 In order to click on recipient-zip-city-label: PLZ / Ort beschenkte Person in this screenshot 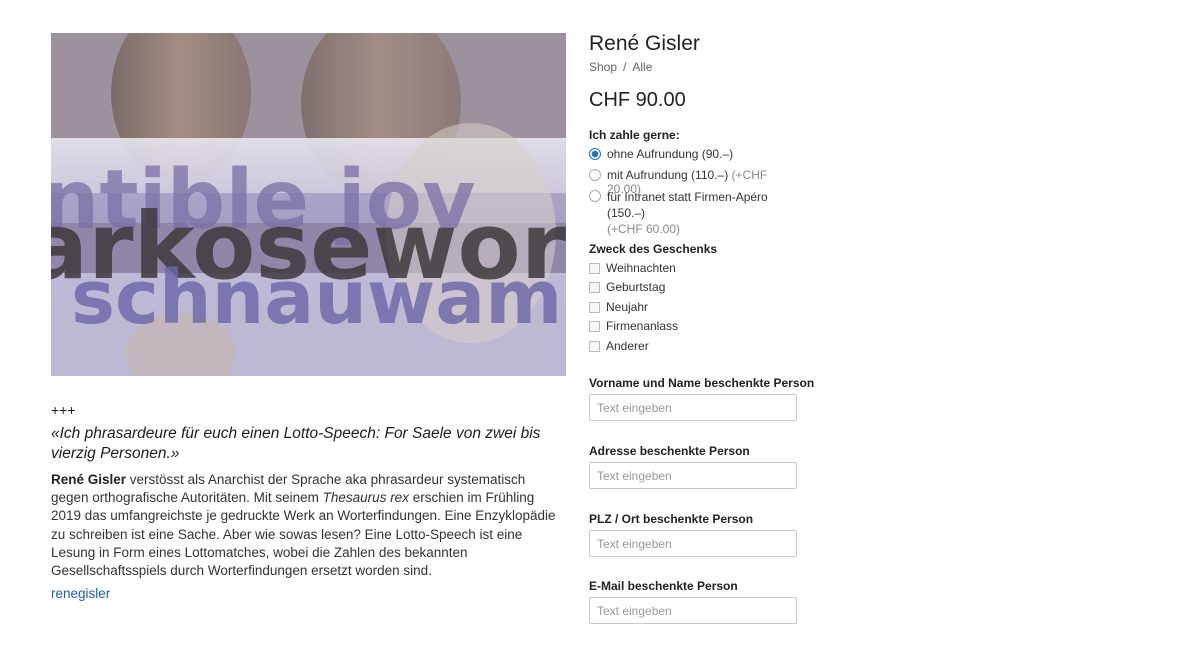, I will do `click(671, 519)`.